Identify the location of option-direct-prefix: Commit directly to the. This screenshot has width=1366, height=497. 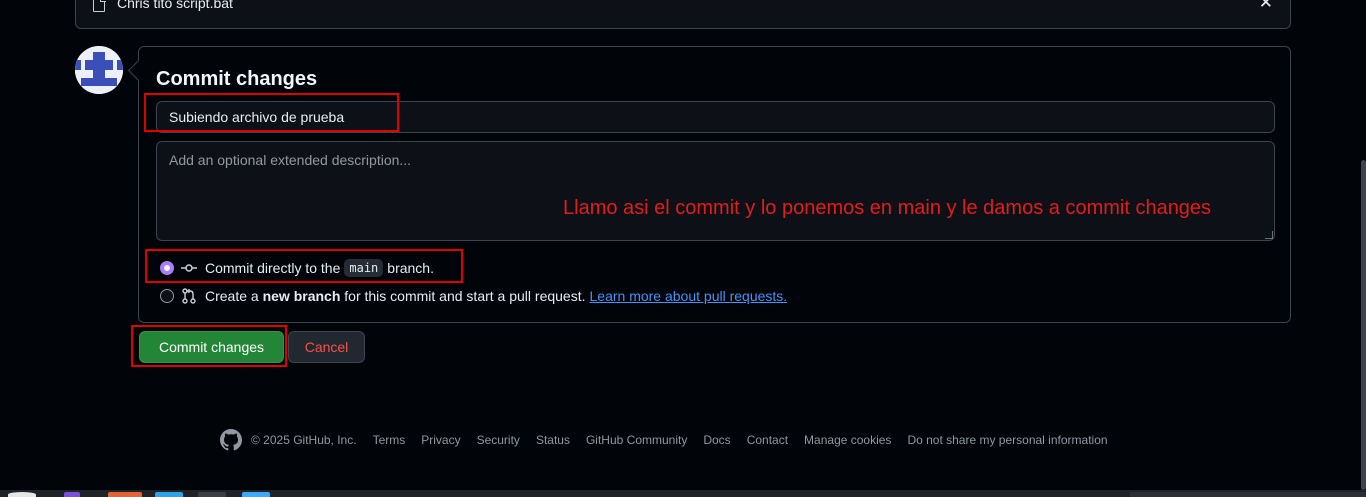
(273, 268).